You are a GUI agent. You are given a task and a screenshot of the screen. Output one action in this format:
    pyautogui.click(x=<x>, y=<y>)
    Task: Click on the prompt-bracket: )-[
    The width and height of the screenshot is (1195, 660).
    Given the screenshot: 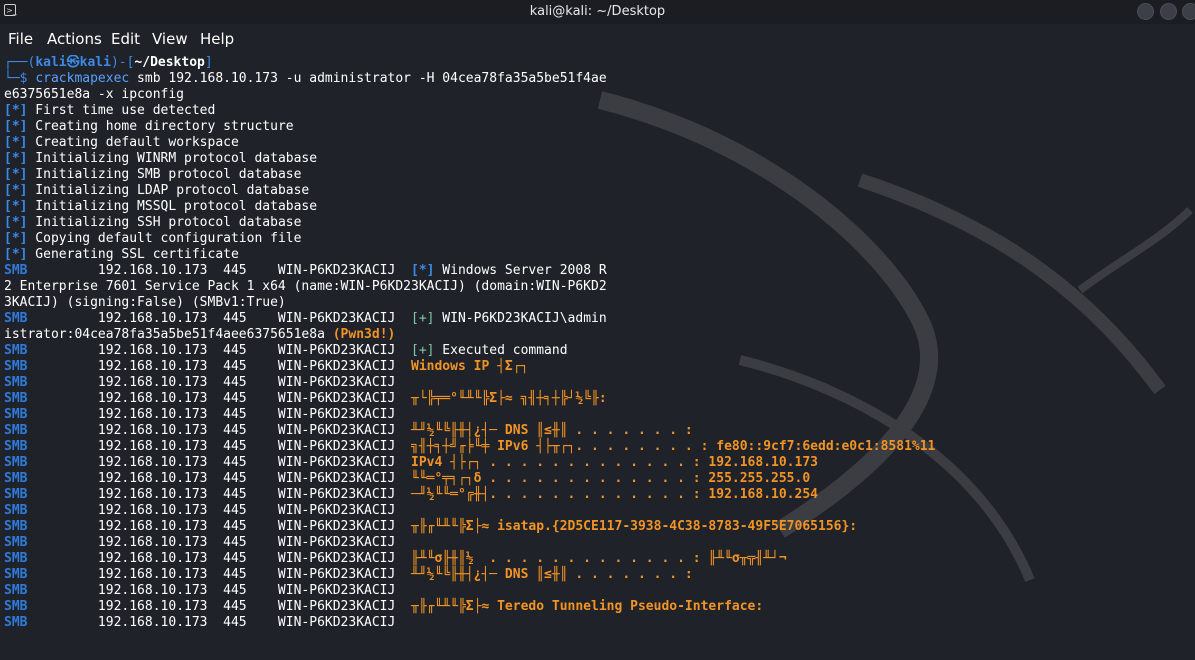 What is the action you would take?
    pyautogui.click(x=122, y=62)
    